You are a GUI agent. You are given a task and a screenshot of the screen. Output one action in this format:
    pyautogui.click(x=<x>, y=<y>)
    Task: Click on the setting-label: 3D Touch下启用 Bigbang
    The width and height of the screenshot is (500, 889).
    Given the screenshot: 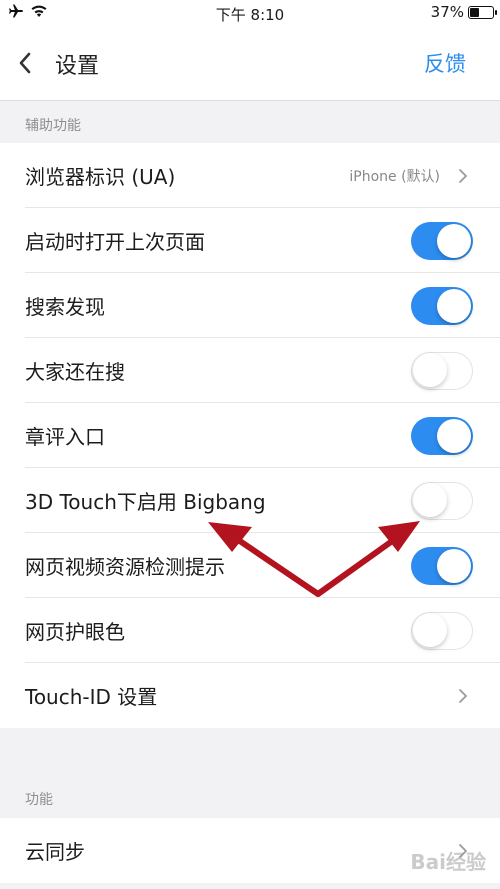 What is the action you would take?
    pyautogui.click(x=145, y=502)
    